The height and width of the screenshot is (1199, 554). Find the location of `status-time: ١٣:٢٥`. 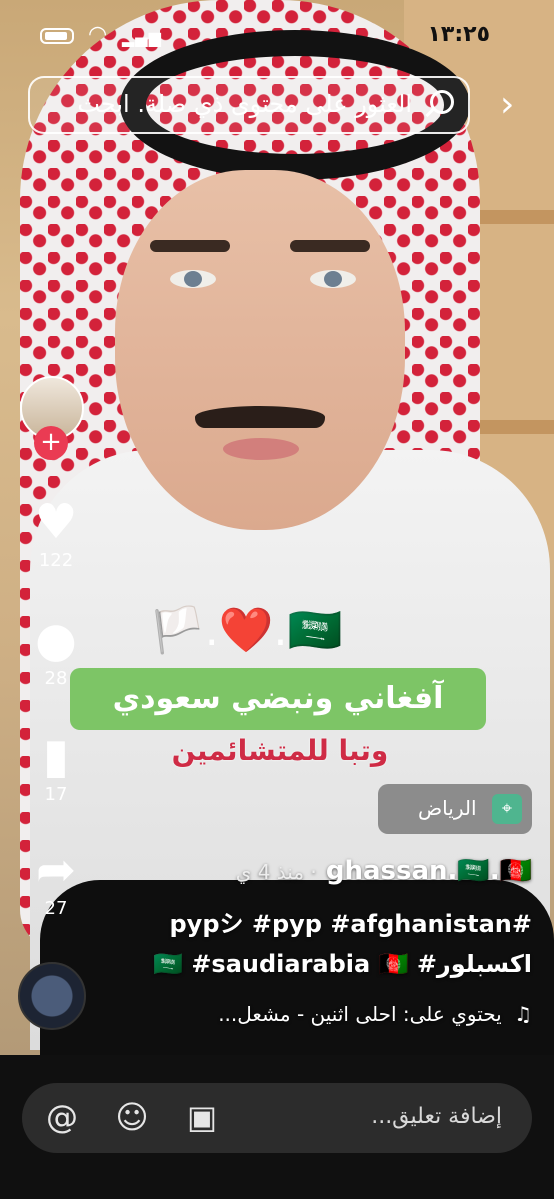

status-time: ١٣:٢٥ is located at coordinates (458, 34).